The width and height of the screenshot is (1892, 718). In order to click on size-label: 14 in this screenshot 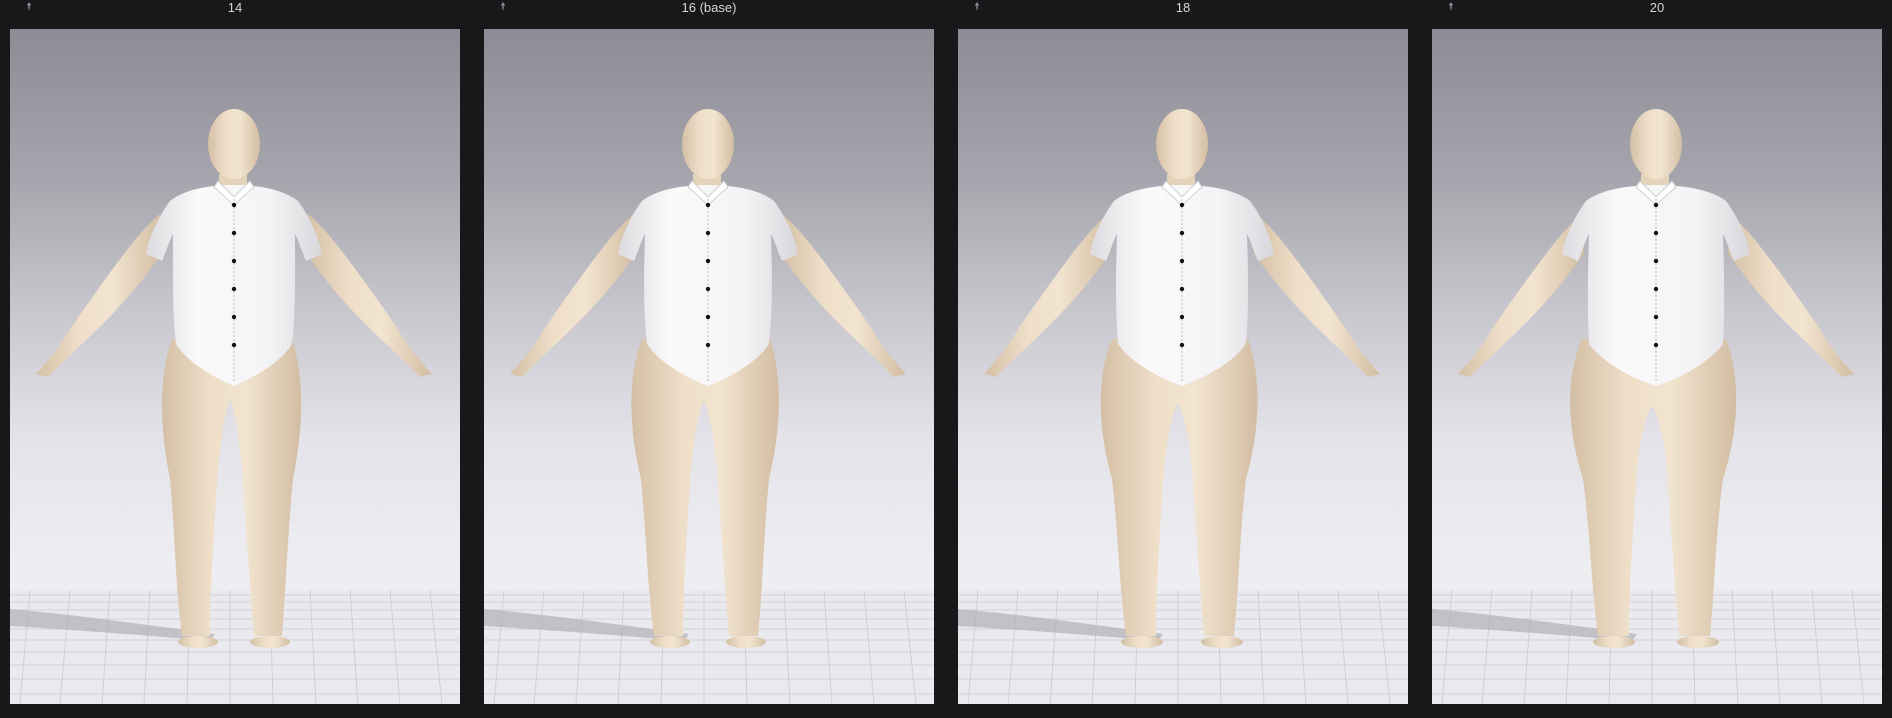, I will do `click(235, 7)`.